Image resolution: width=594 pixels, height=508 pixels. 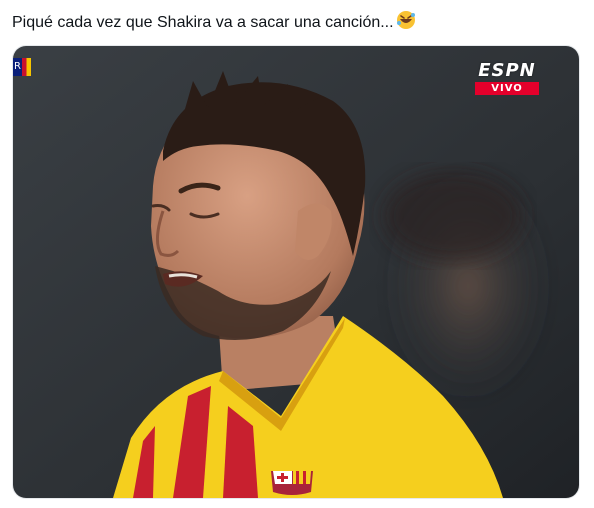 I want to click on live-label: VIVO, so click(x=507, y=88).